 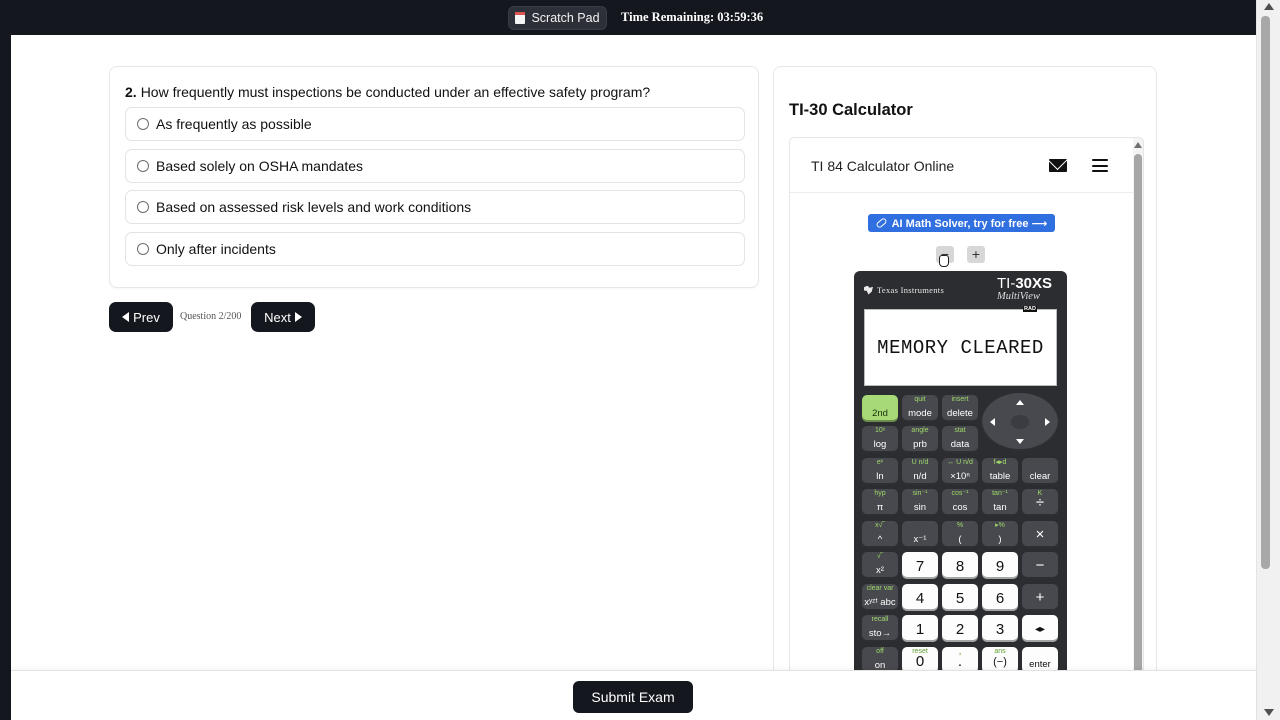 I want to click on key-tan: tan⁻¹ tan, so click(x=1000, y=502).